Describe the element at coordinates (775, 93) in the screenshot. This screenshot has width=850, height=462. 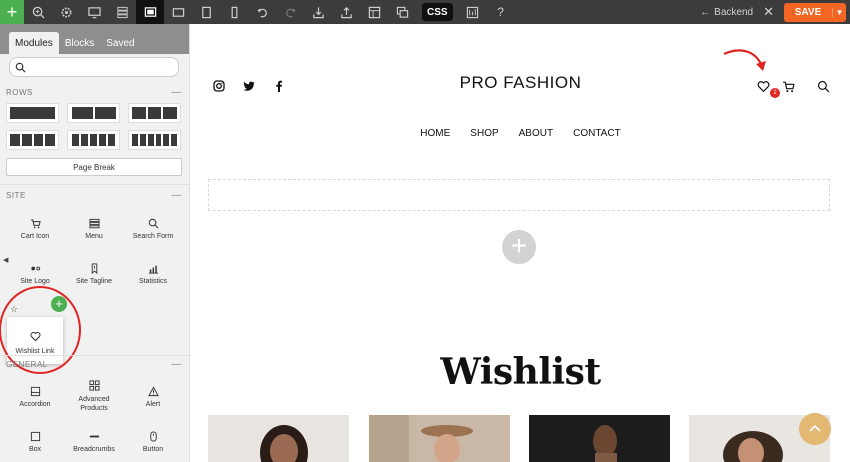
I see `wishlist-count-badge: 2` at that location.